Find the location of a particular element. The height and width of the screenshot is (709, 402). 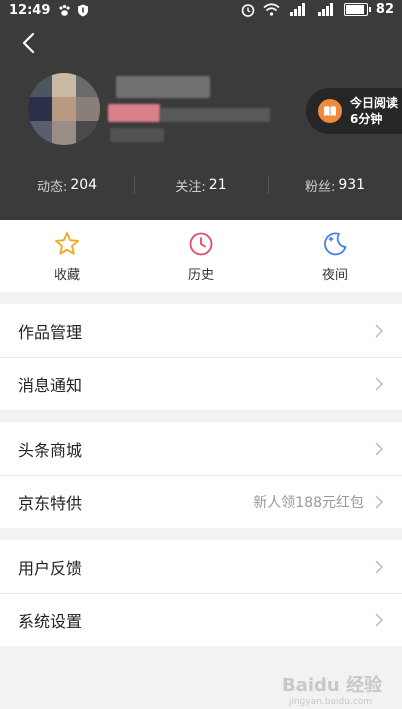

menu-item-label: 系统设置 is located at coordinates (50, 621).